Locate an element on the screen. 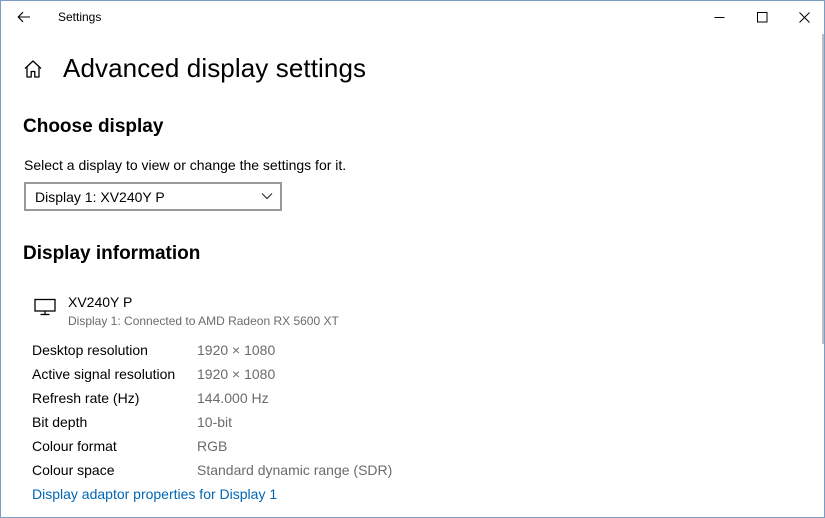 The image size is (825, 518). info-value: RGB is located at coordinates (212, 446).